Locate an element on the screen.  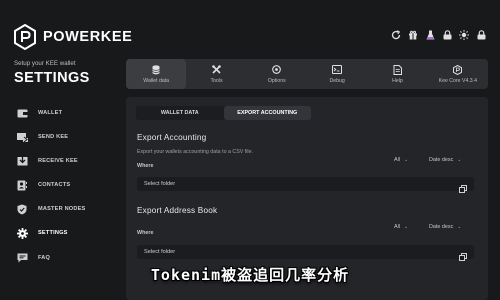
core-icon is located at coordinates (458, 69).